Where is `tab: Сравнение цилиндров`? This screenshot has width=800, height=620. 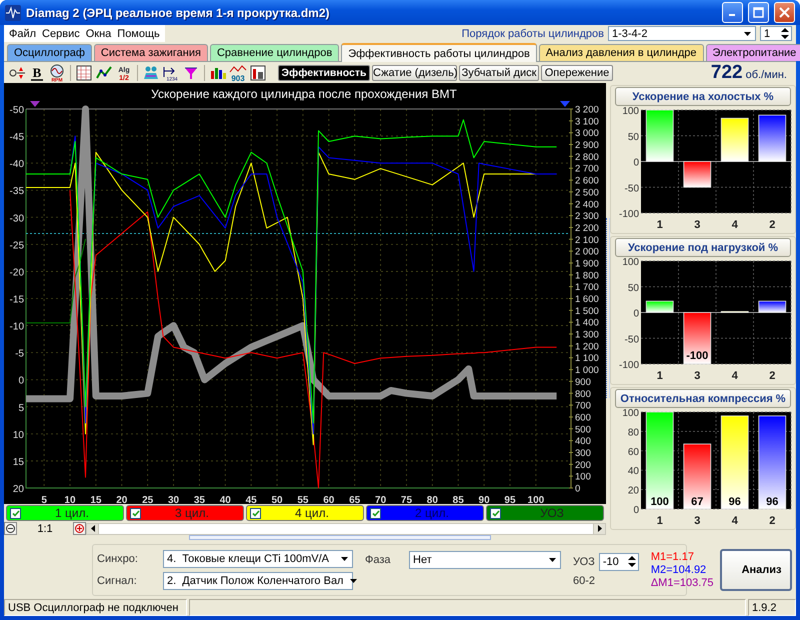 tab: Сравнение цилиндров is located at coordinates (275, 52).